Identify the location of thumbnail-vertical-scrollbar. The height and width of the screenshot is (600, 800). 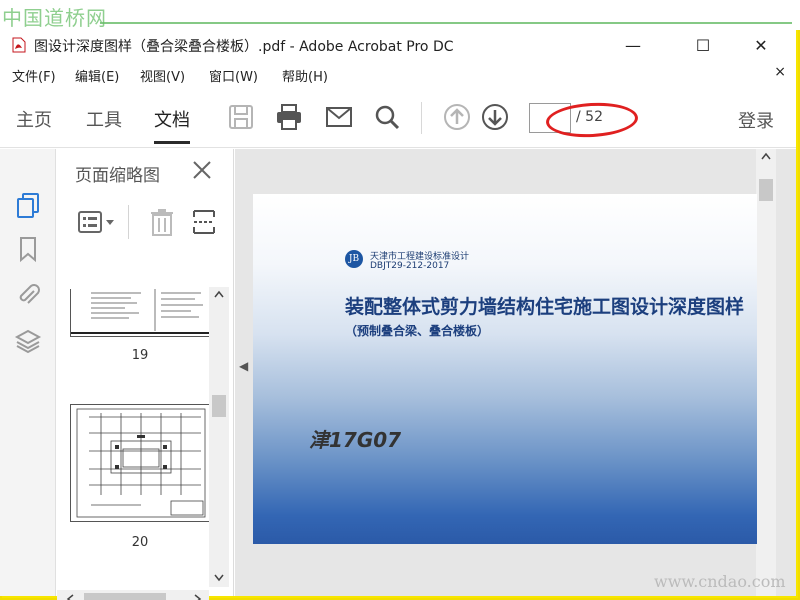
(219, 437).